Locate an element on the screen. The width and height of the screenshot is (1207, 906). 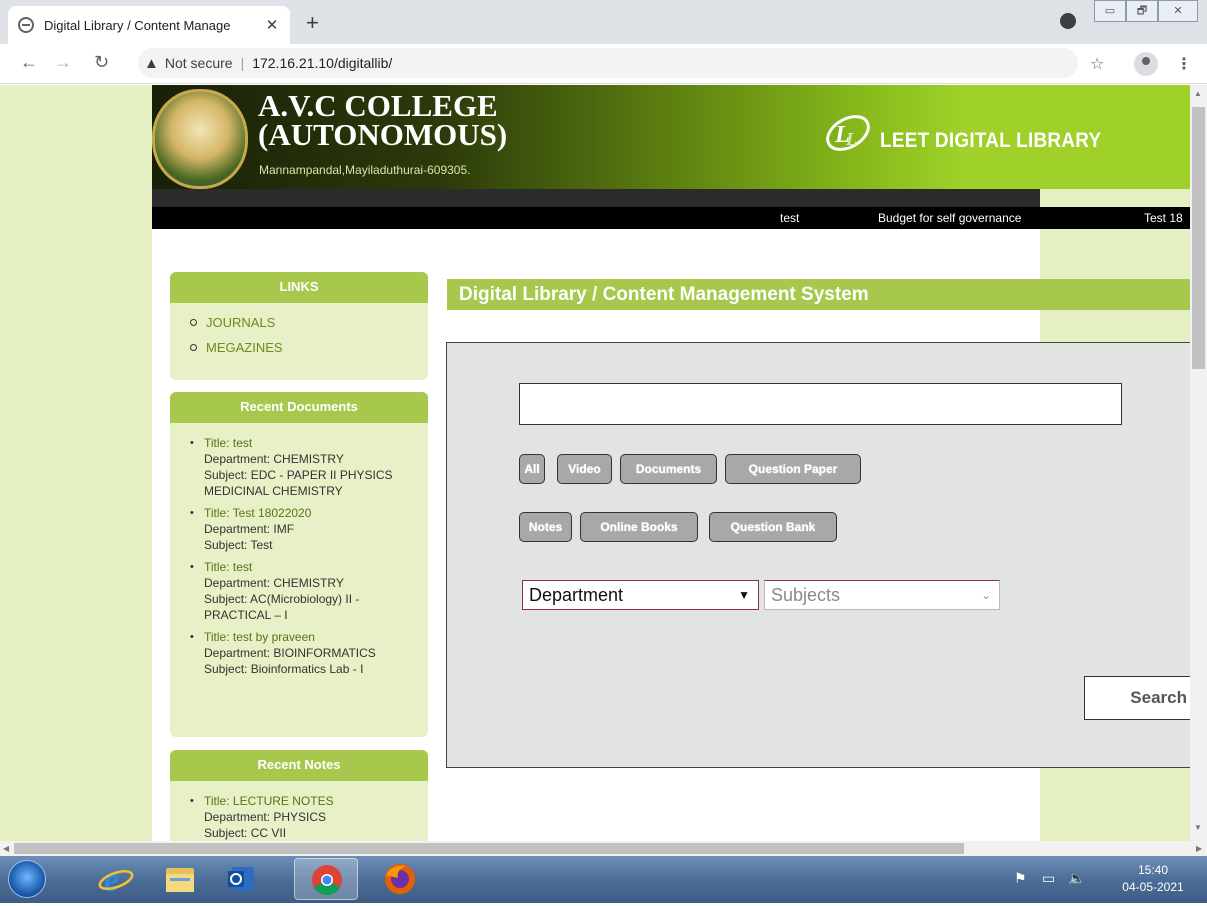
department-select-value: Department is located at coordinates (576, 595).